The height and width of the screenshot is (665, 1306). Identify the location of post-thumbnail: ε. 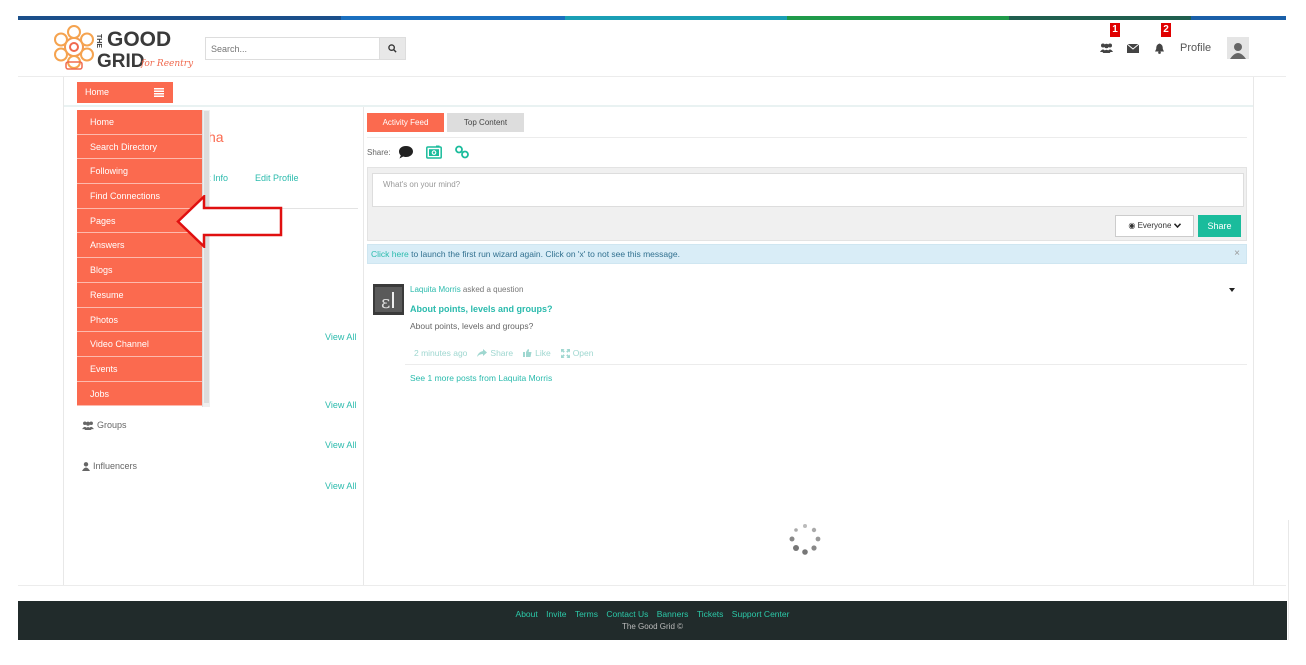
(388, 299).